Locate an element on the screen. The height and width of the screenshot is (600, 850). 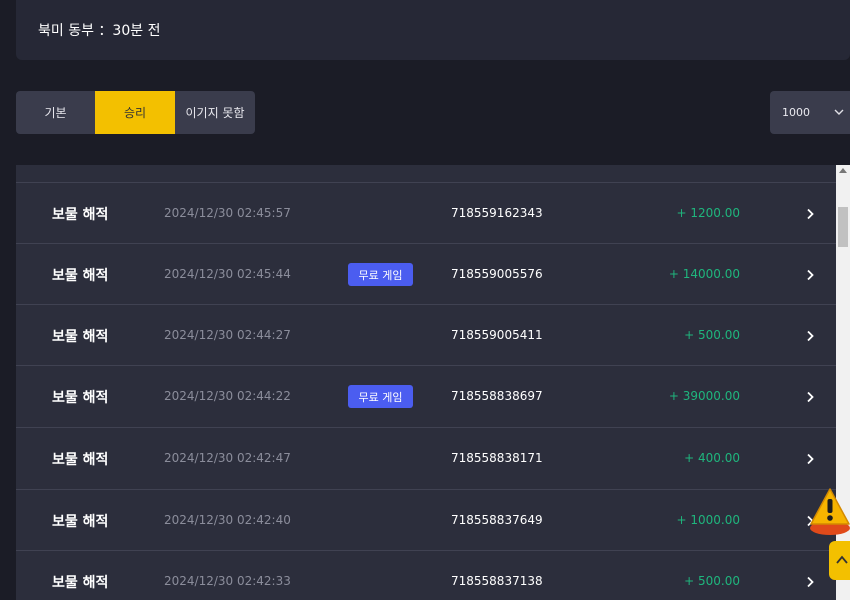
scroll-to-top-button is located at coordinates (839, 560).